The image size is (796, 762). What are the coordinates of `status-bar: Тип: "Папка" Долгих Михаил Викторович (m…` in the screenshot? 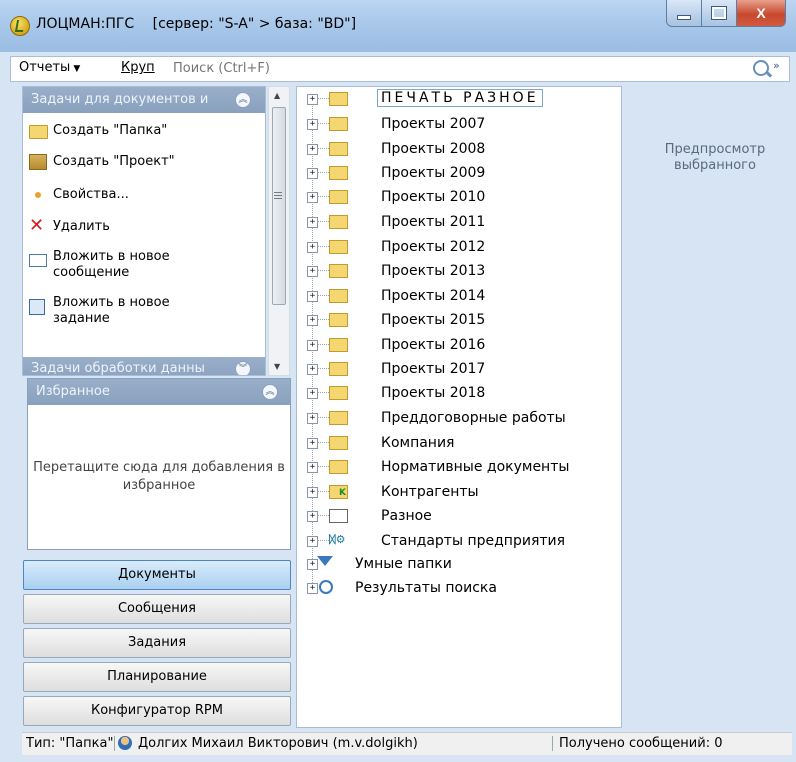 It's located at (407, 743).